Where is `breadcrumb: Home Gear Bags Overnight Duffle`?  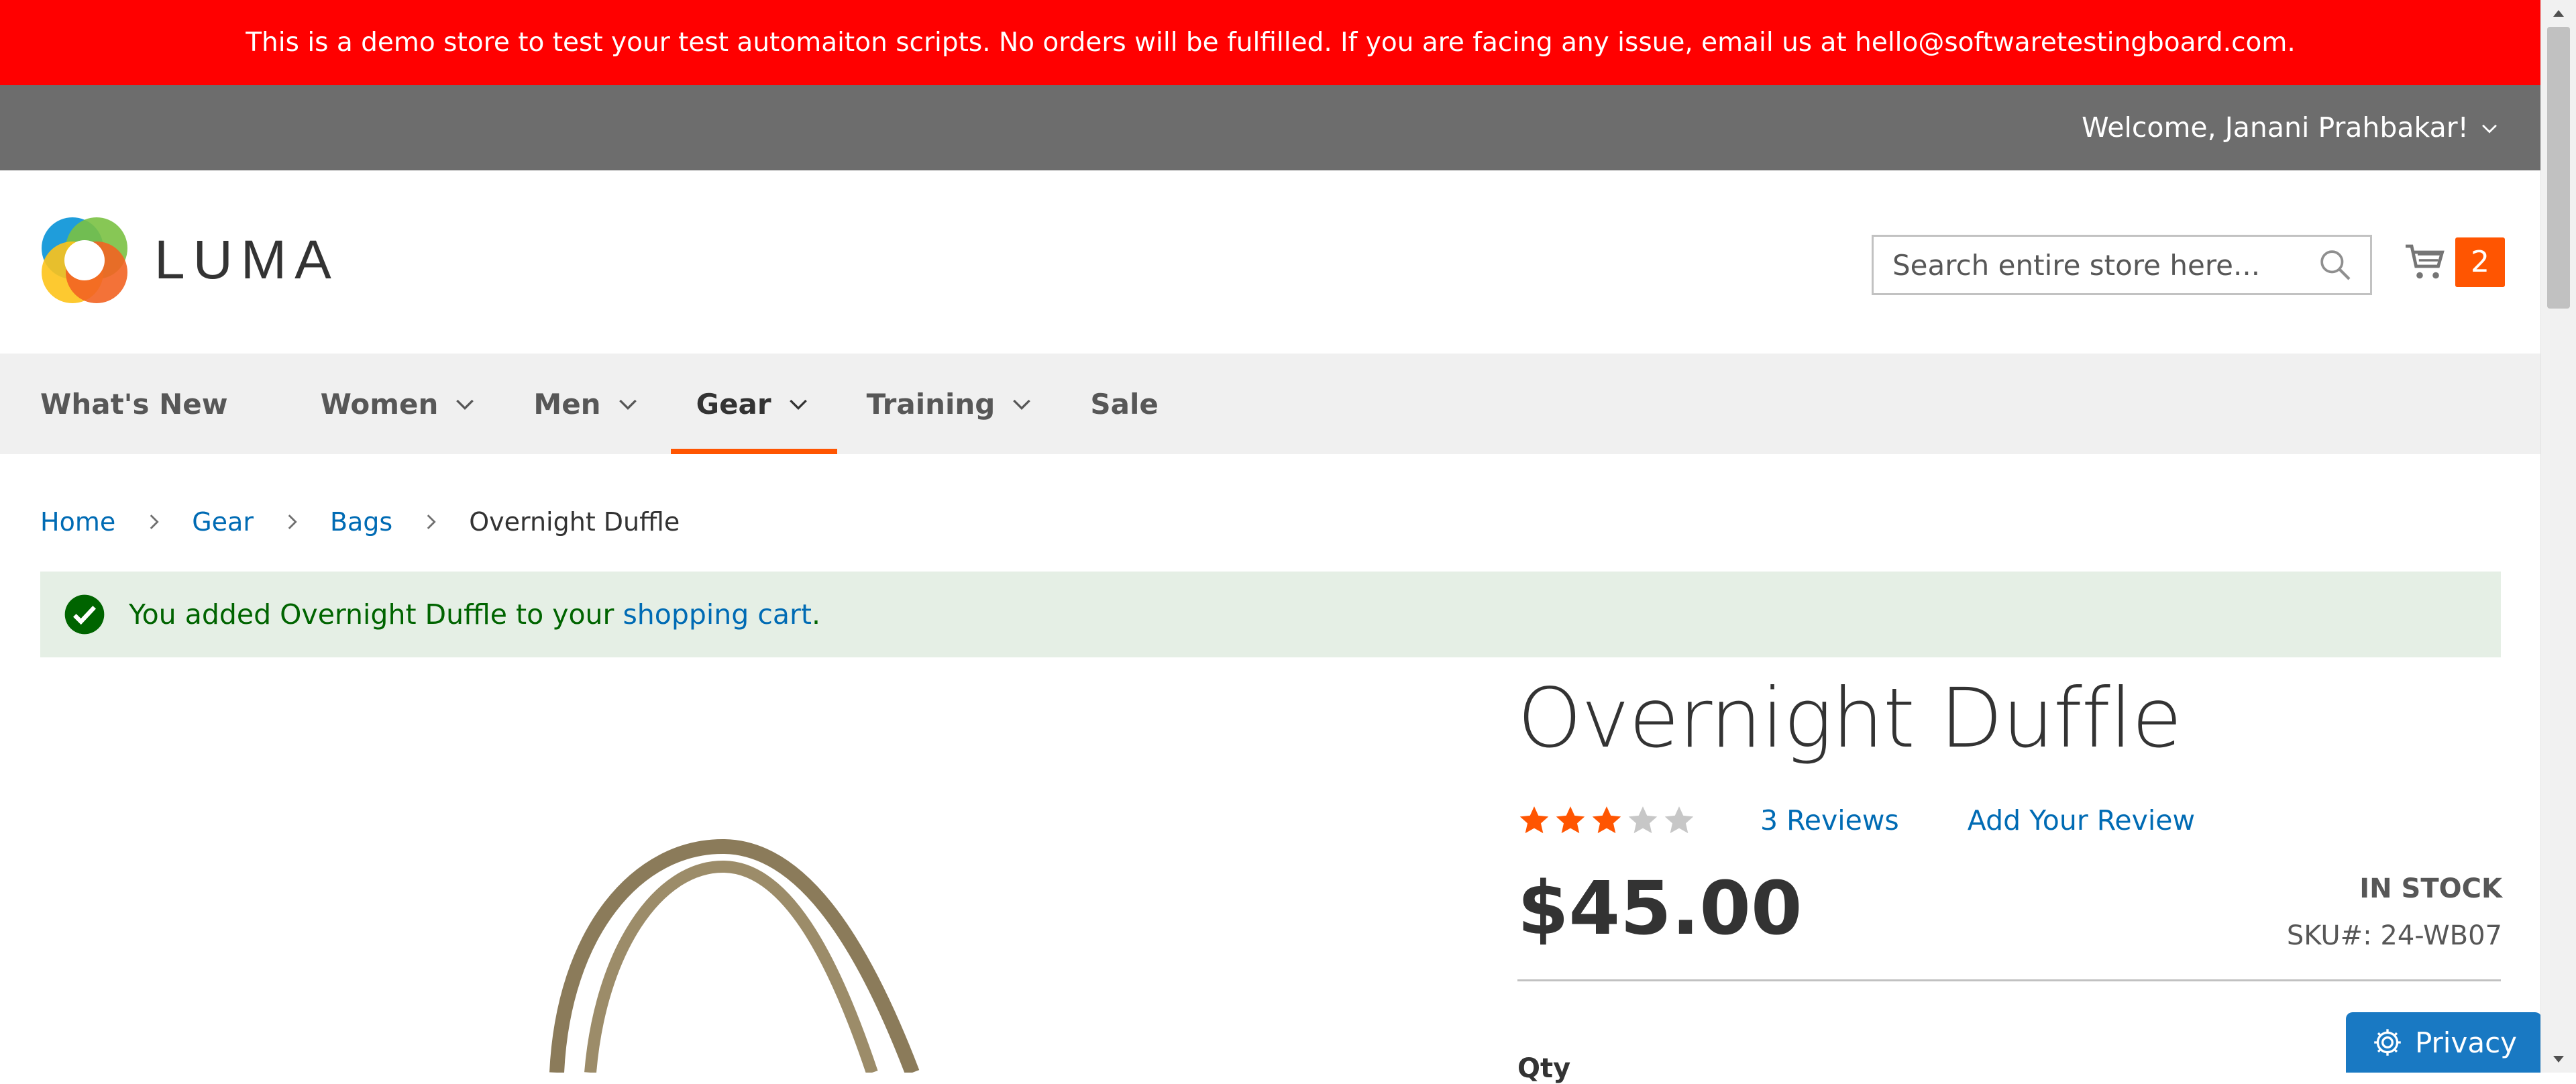 breadcrumb: Home Gear Bags Overnight Duffle is located at coordinates (360, 522).